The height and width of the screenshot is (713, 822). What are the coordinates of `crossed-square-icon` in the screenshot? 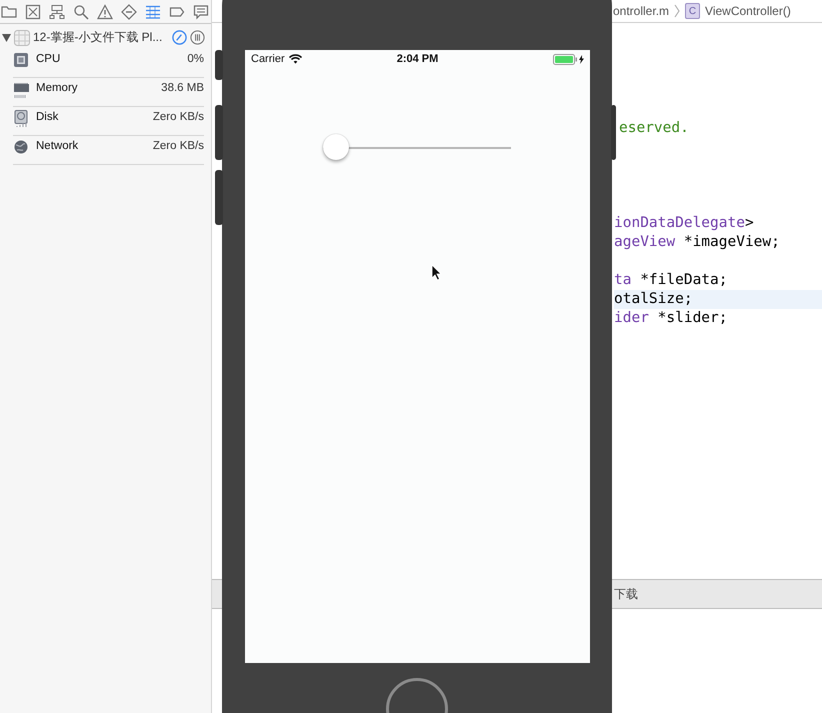 It's located at (33, 12).